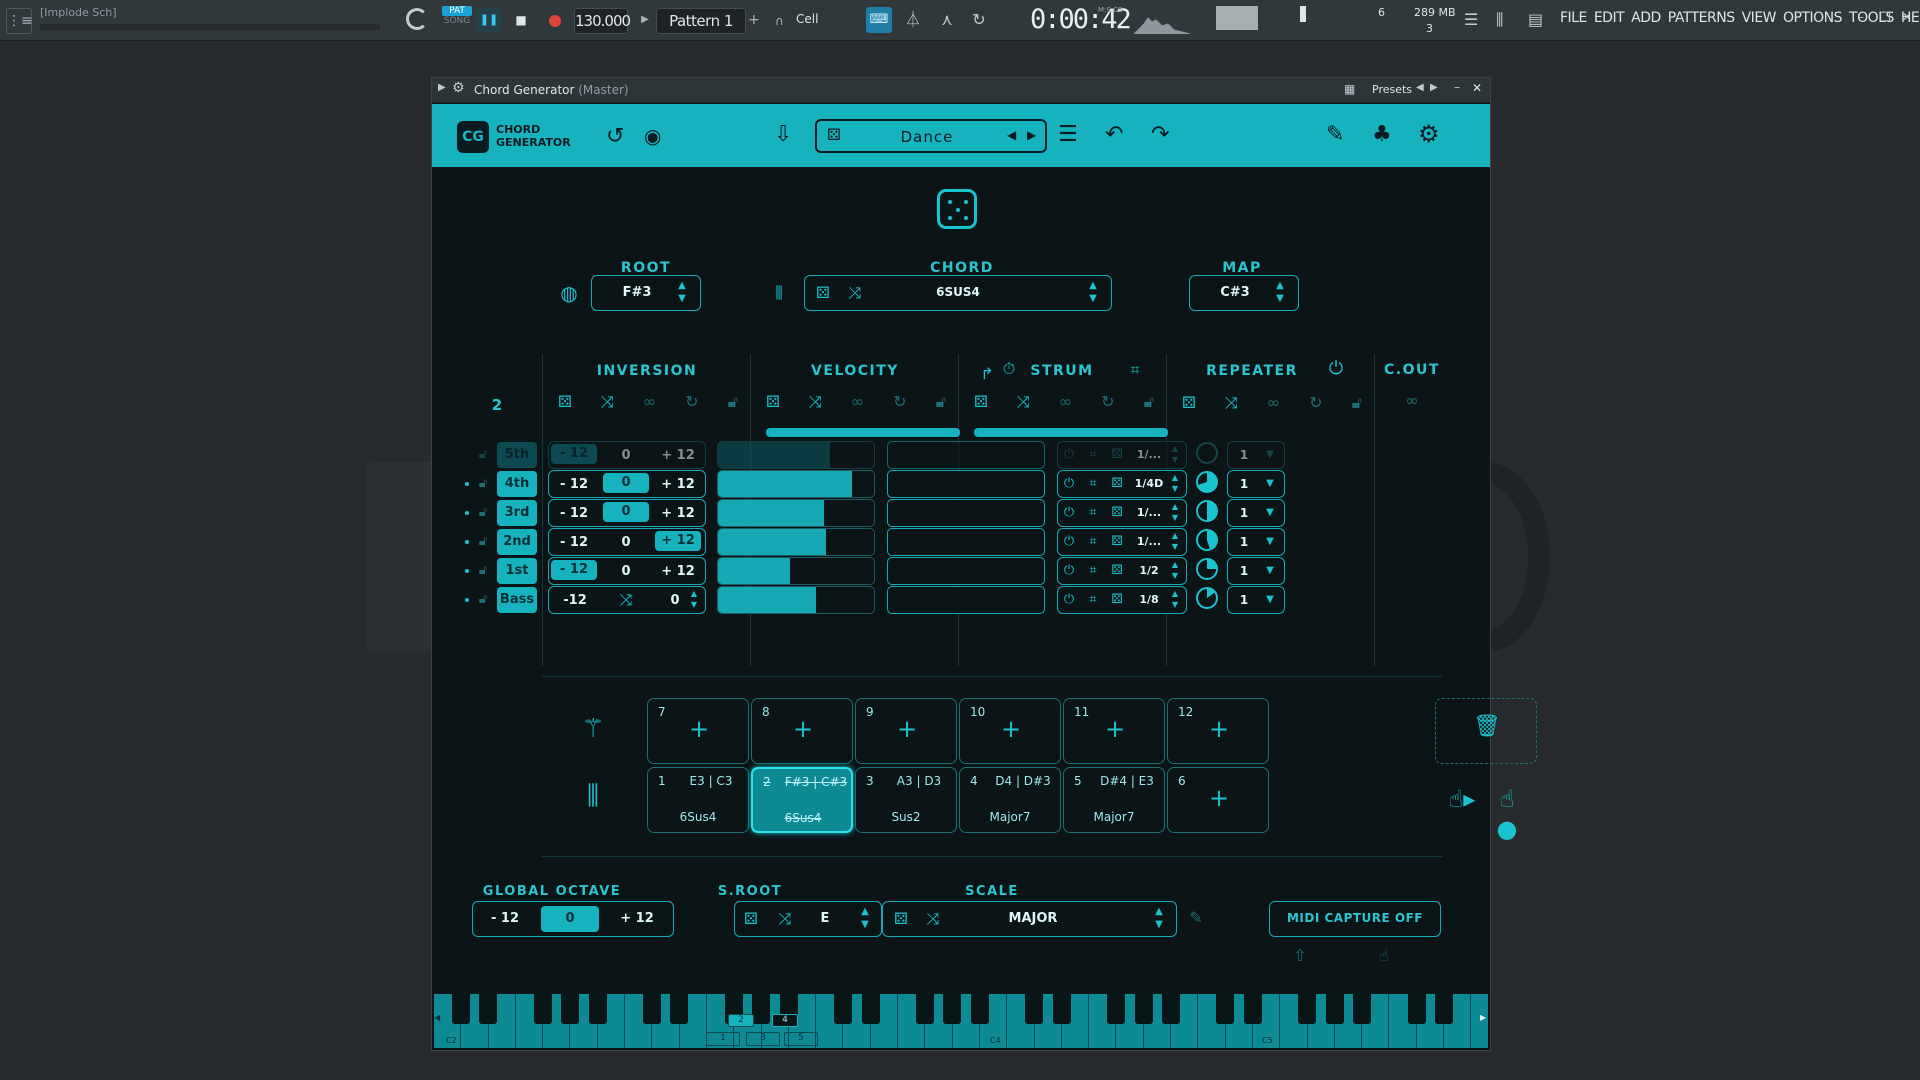 The height and width of the screenshot is (1080, 1920). What do you see at coordinates (570, 919) in the screenshot?
I see `octave-zero: 0` at bounding box center [570, 919].